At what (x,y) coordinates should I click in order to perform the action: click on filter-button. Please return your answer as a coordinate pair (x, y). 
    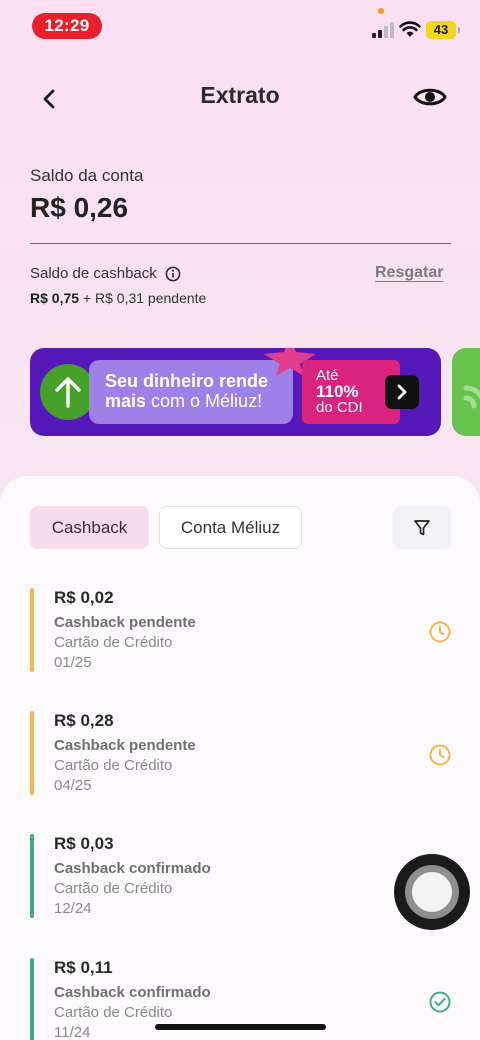
    Looking at the image, I should click on (422, 527).